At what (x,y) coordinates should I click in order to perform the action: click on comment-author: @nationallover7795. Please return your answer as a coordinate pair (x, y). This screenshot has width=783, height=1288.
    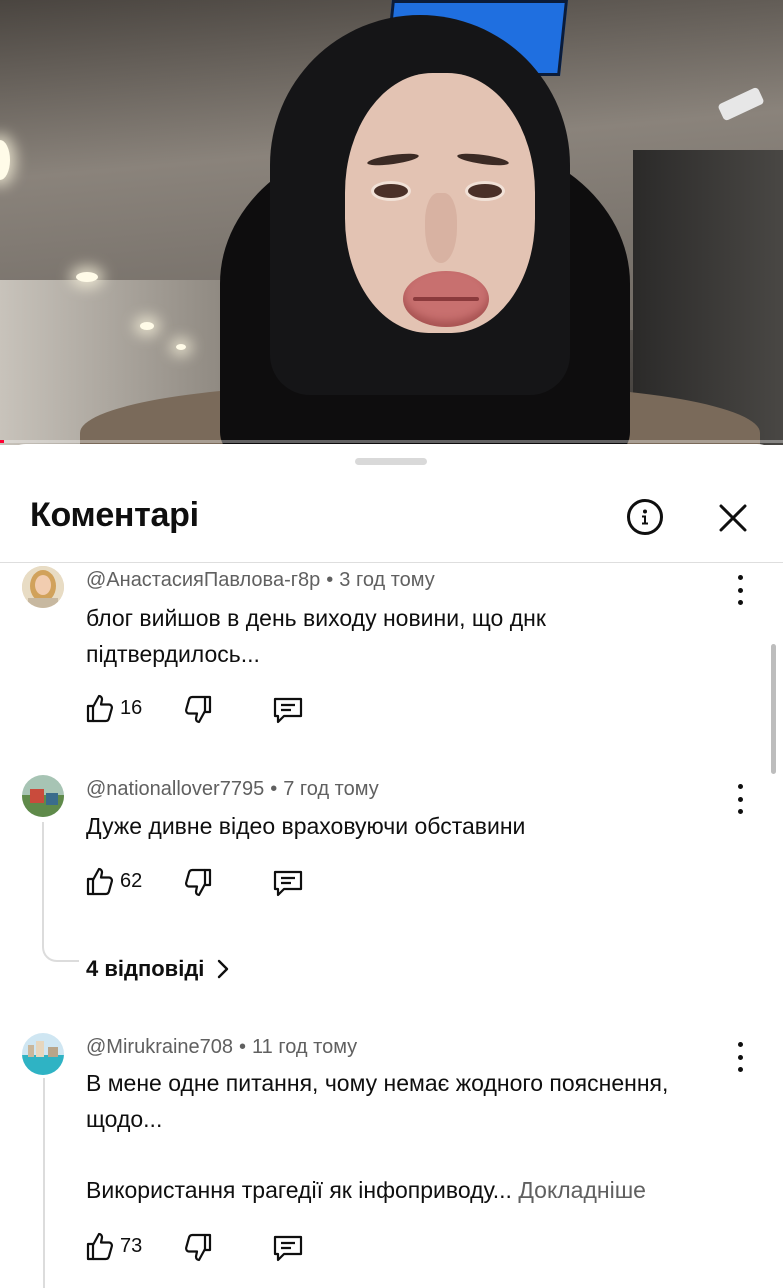
    Looking at the image, I should click on (175, 789).